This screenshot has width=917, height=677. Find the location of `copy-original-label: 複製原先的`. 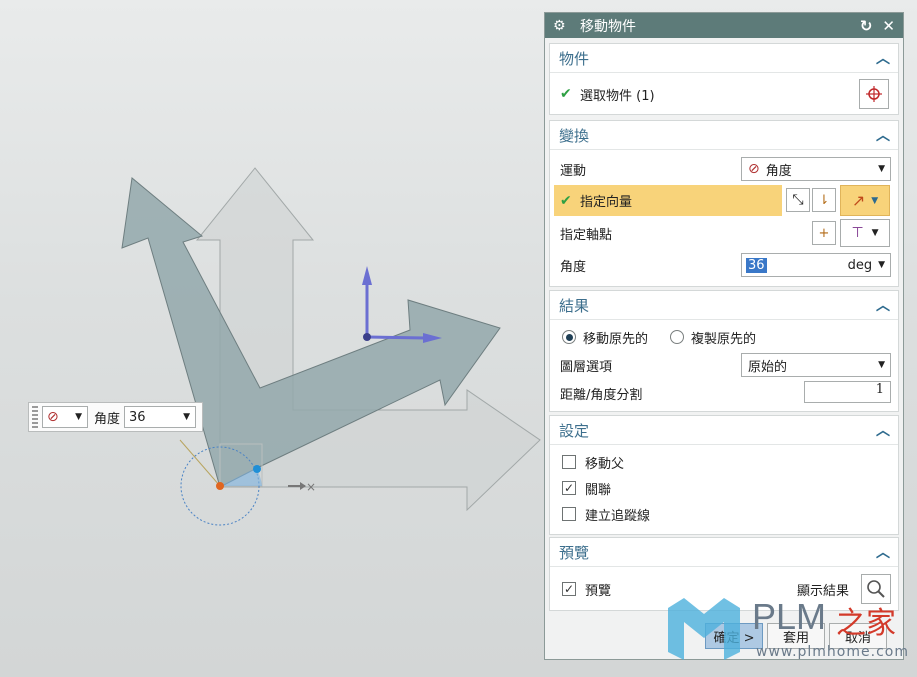

copy-original-label: 複製原先的 is located at coordinates (723, 337).